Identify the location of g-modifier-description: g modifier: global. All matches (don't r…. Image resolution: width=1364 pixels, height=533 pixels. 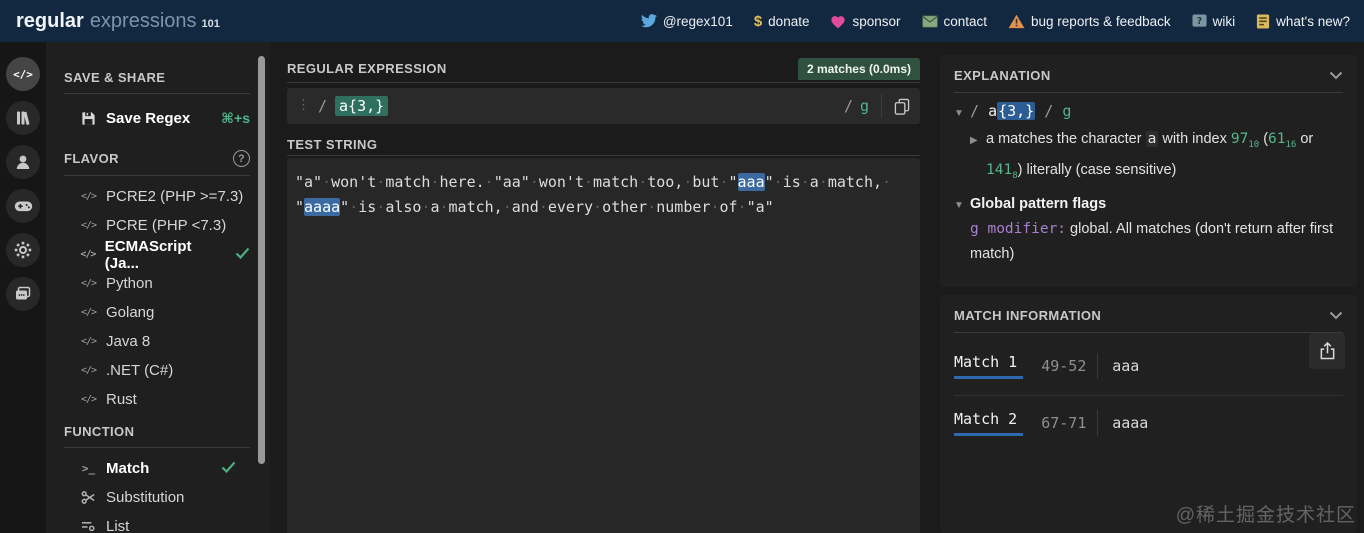
(1152, 241).